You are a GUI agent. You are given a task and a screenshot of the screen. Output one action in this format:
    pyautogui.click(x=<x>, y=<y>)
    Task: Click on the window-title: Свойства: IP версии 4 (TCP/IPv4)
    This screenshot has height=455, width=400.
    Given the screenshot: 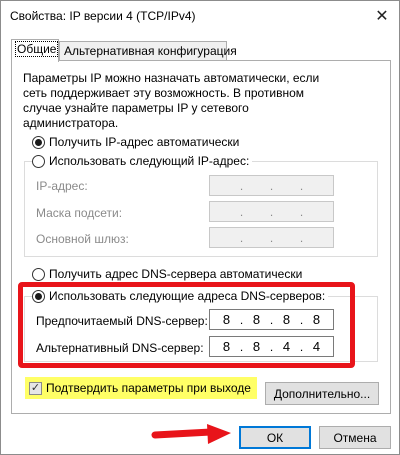 What is the action you would take?
    pyautogui.click(x=103, y=16)
    